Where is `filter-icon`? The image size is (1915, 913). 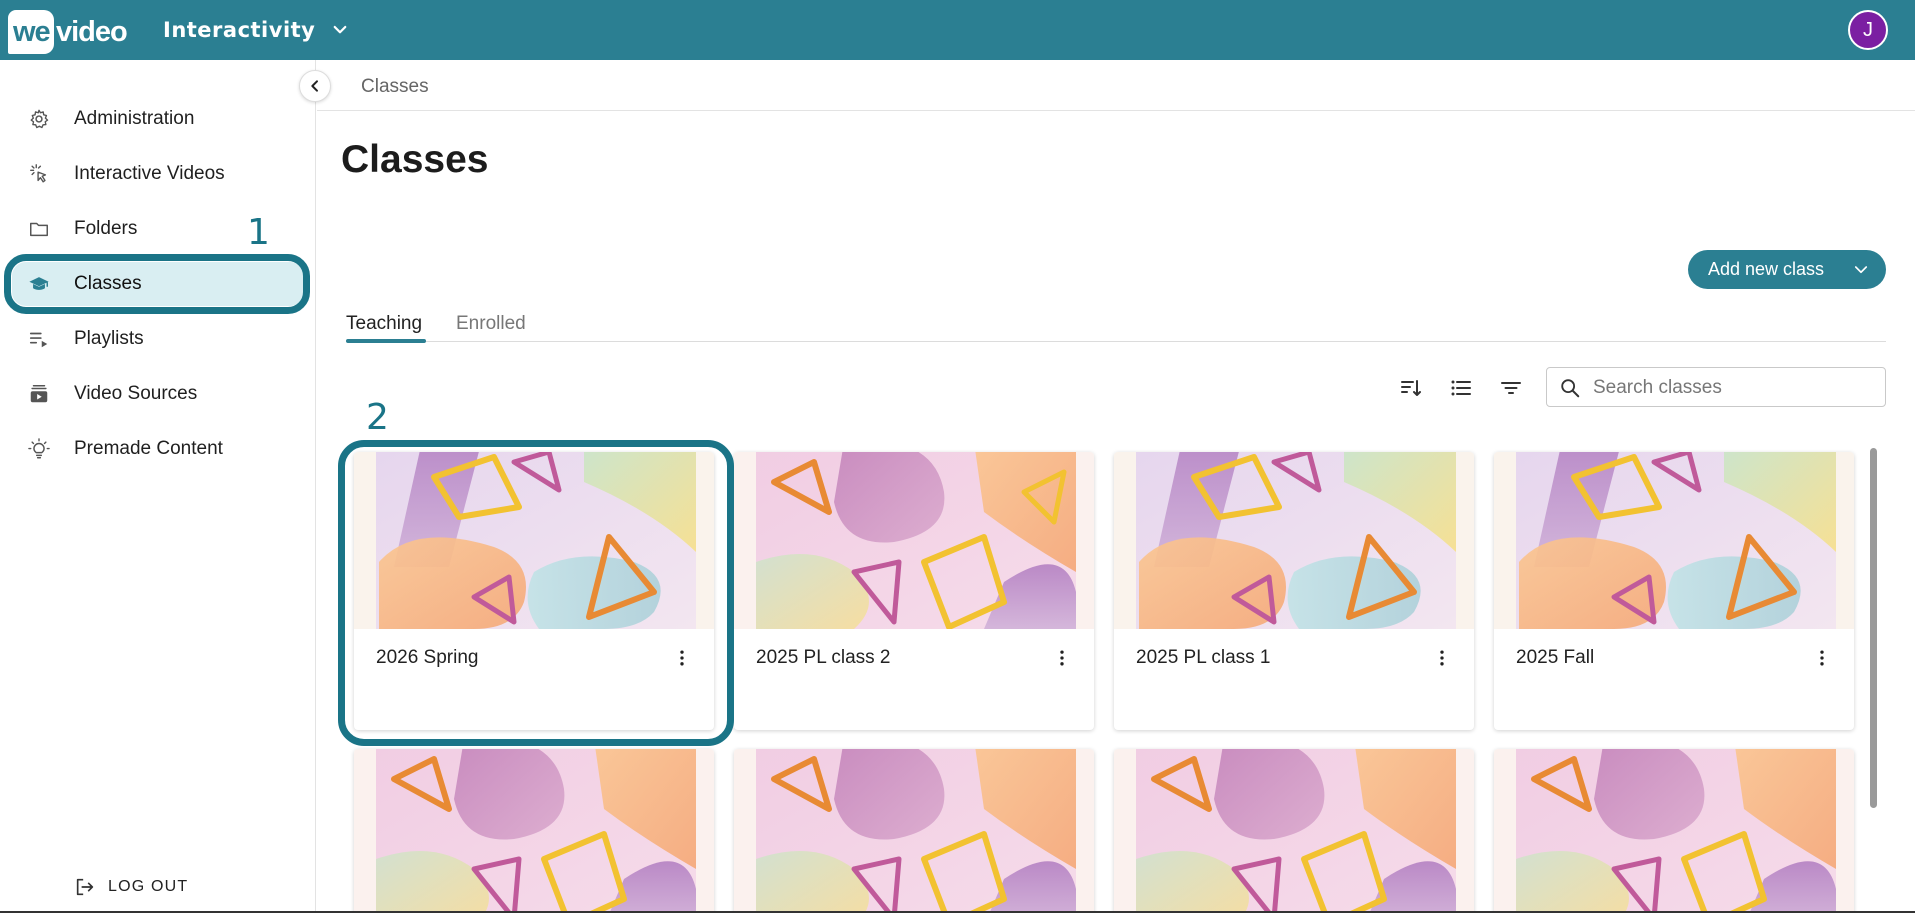 filter-icon is located at coordinates (1511, 388).